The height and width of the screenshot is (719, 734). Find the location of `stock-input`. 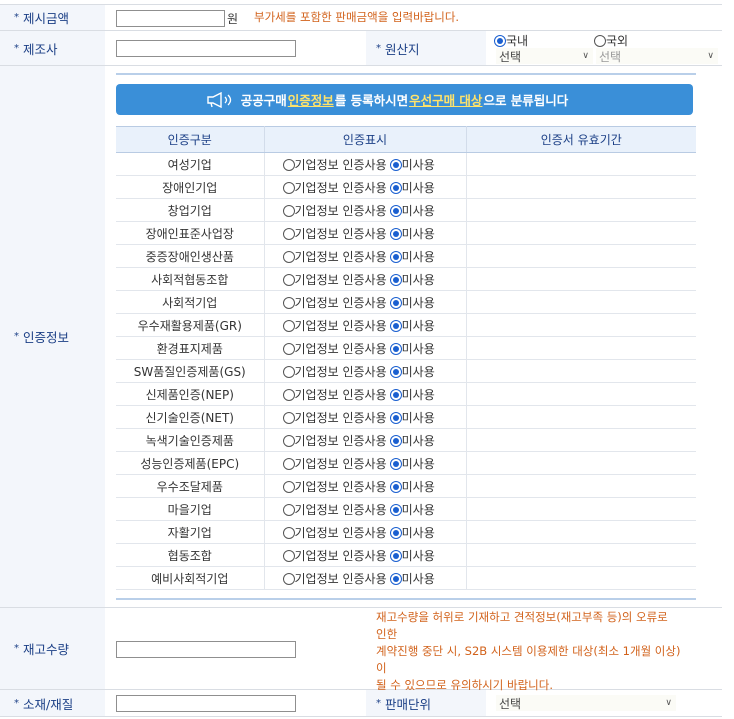

stock-input is located at coordinates (206, 649).